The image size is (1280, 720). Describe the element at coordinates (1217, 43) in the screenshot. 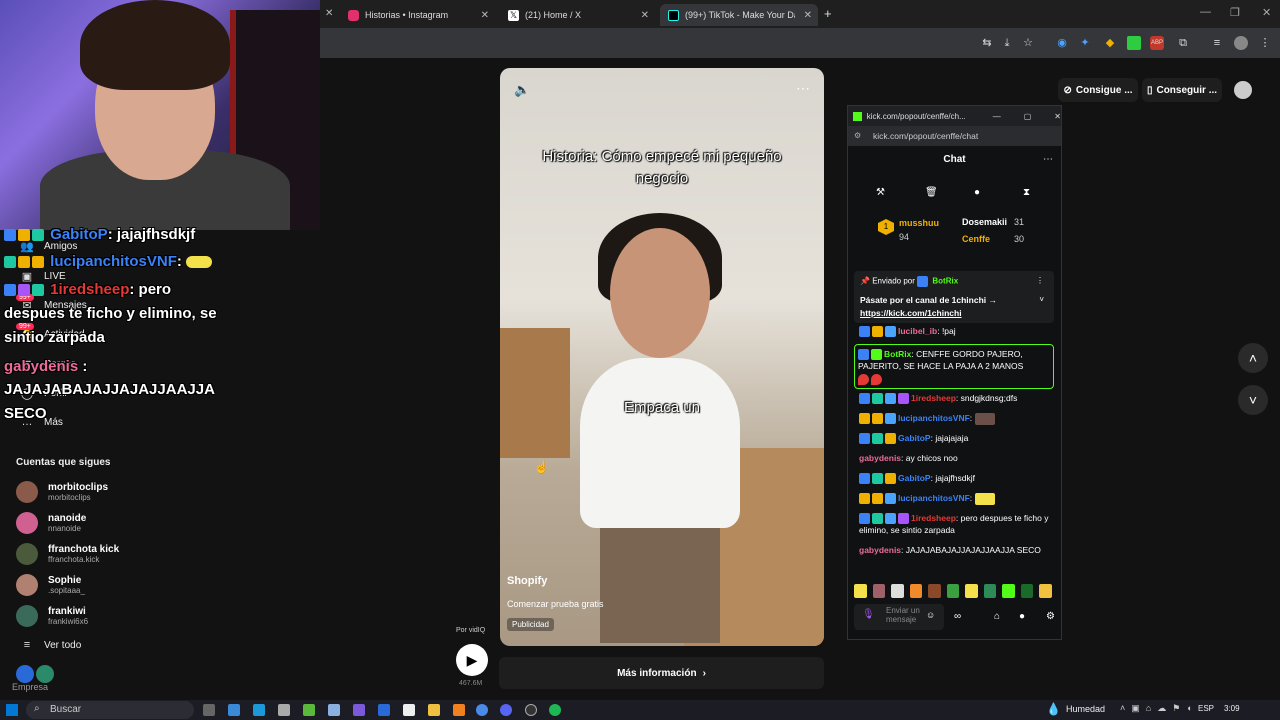

I see `menu-icon: ≡` at that location.